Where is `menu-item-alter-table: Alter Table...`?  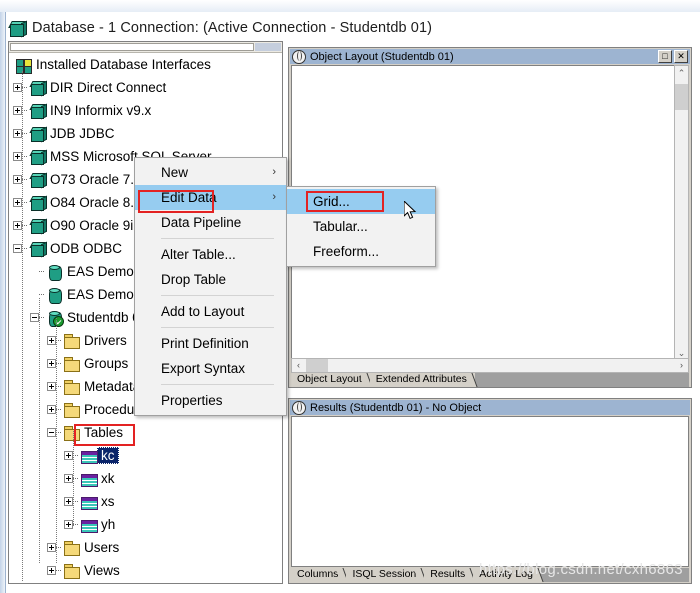 menu-item-alter-table: Alter Table... is located at coordinates (210, 254).